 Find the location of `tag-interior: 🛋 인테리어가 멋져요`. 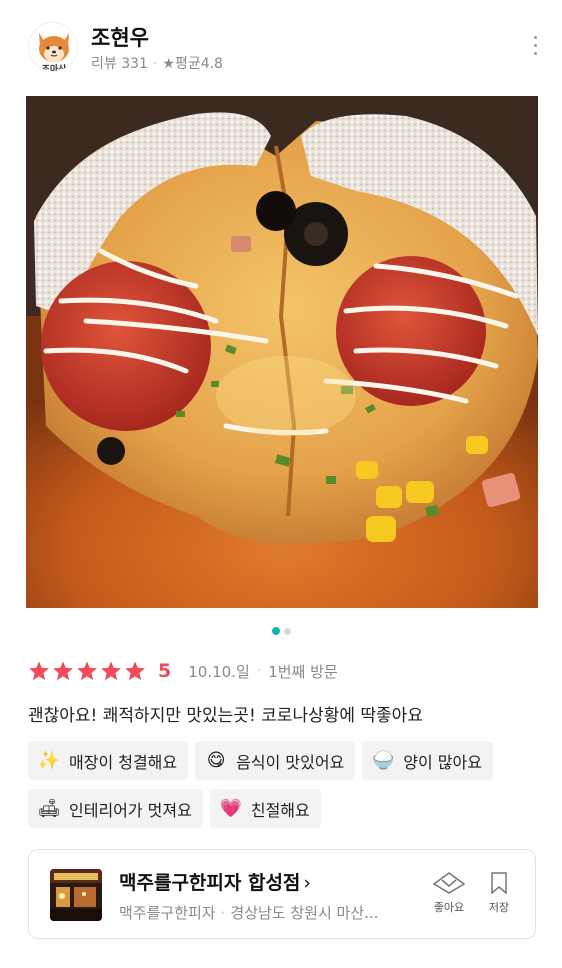

tag-interior: 🛋 인테리어가 멋져요 is located at coordinates (115, 808).